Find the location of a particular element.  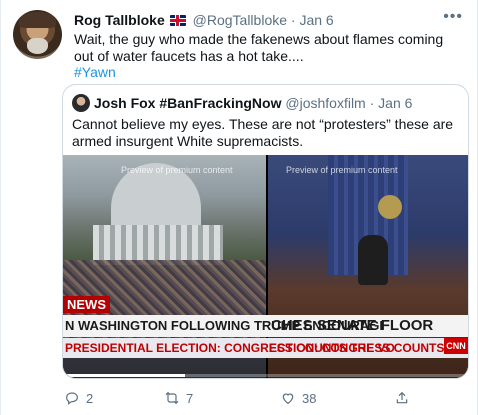

like-count: 38 is located at coordinates (309, 398).